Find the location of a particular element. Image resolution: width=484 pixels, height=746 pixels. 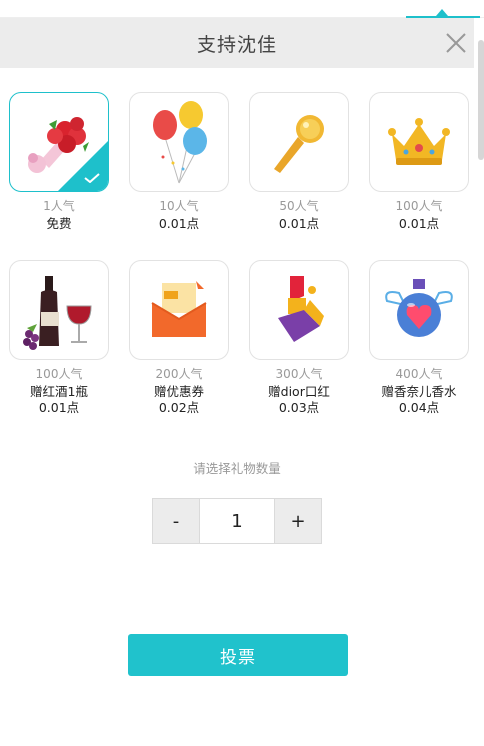

gift-name: 赠香奈儿香水 is located at coordinates (419, 391).